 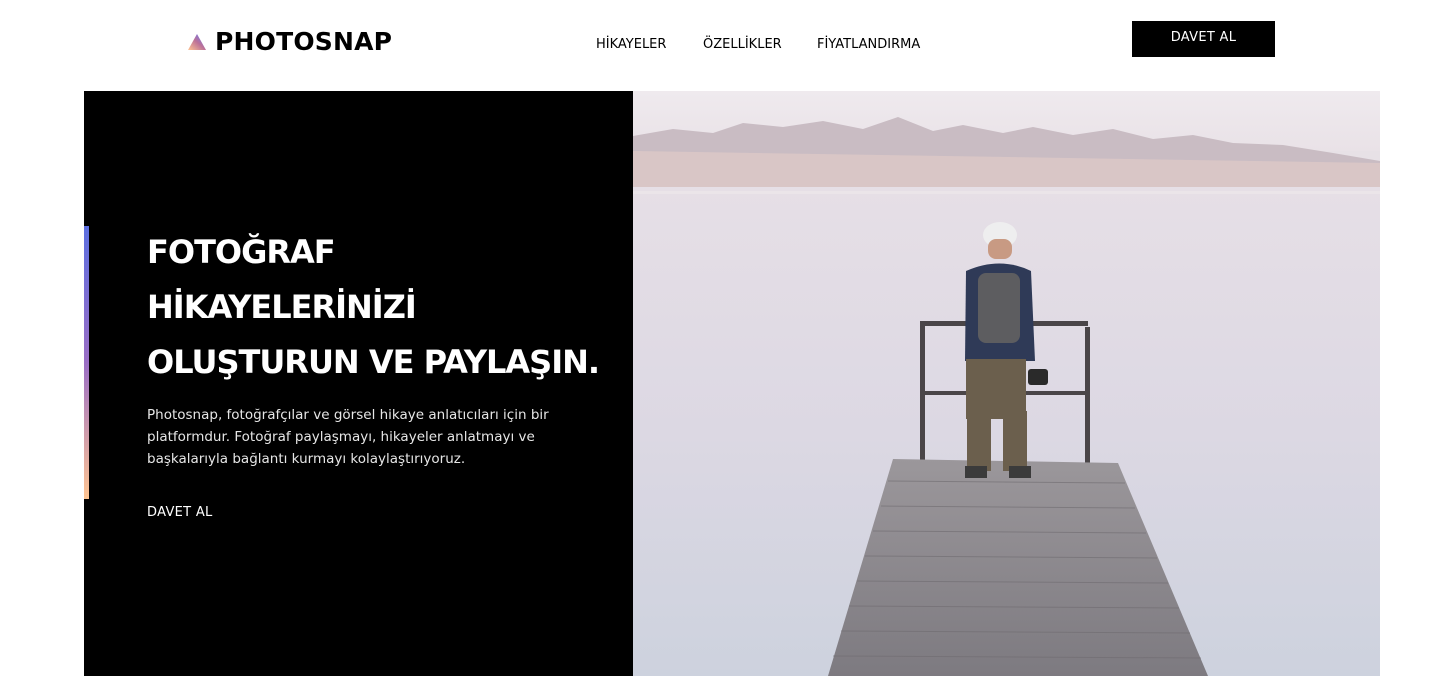 I want to click on hero-get-invite-link: DAVET AL, so click(x=180, y=513).